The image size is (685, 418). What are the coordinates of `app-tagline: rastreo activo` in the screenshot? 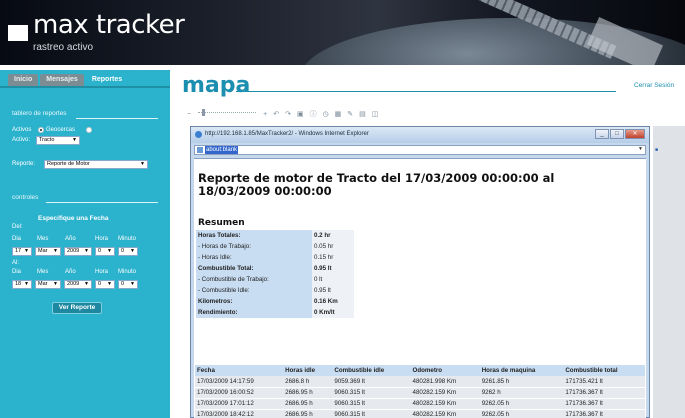 It's located at (63, 47).